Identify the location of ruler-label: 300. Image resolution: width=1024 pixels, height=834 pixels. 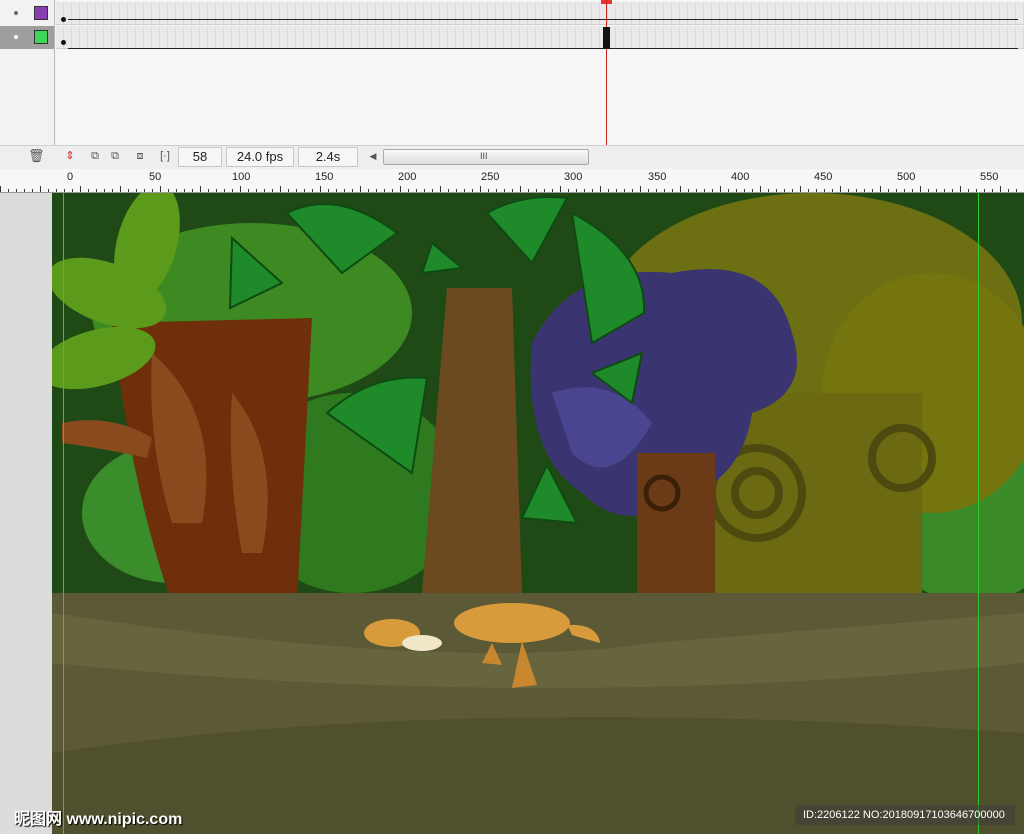
(573, 177).